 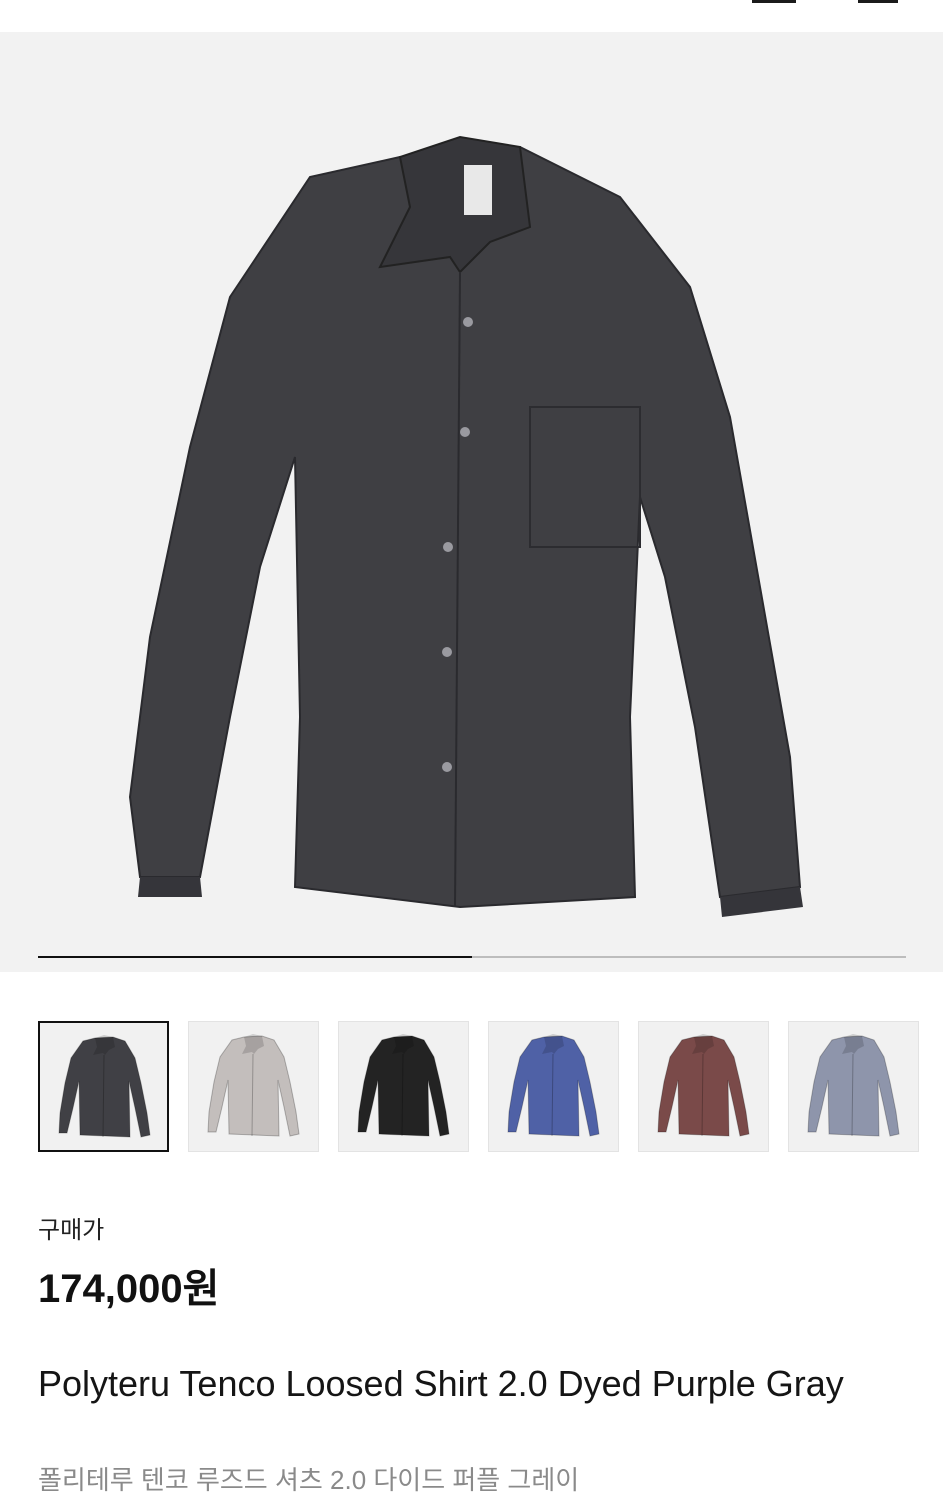 I want to click on color-thumbnails, so click(x=490, y=1086).